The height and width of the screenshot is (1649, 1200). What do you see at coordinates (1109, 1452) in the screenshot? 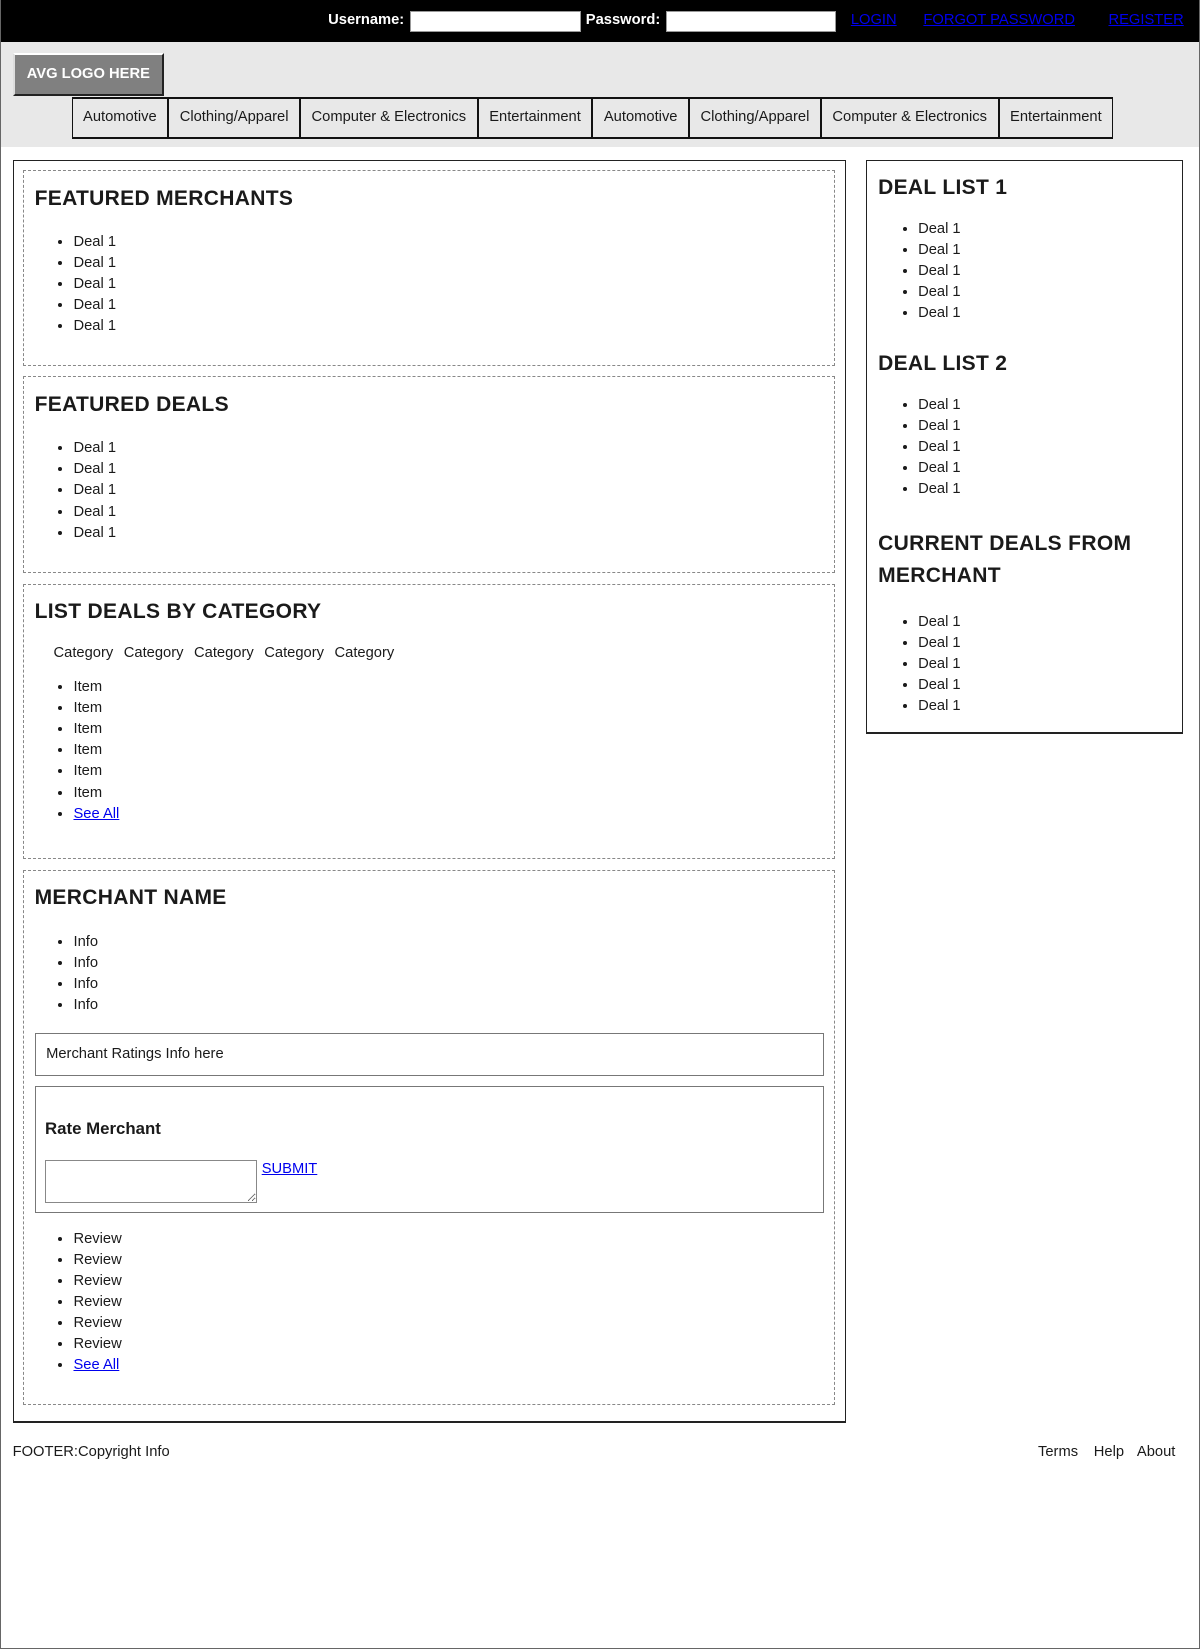
I see `footer-link-help: Help` at bounding box center [1109, 1452].